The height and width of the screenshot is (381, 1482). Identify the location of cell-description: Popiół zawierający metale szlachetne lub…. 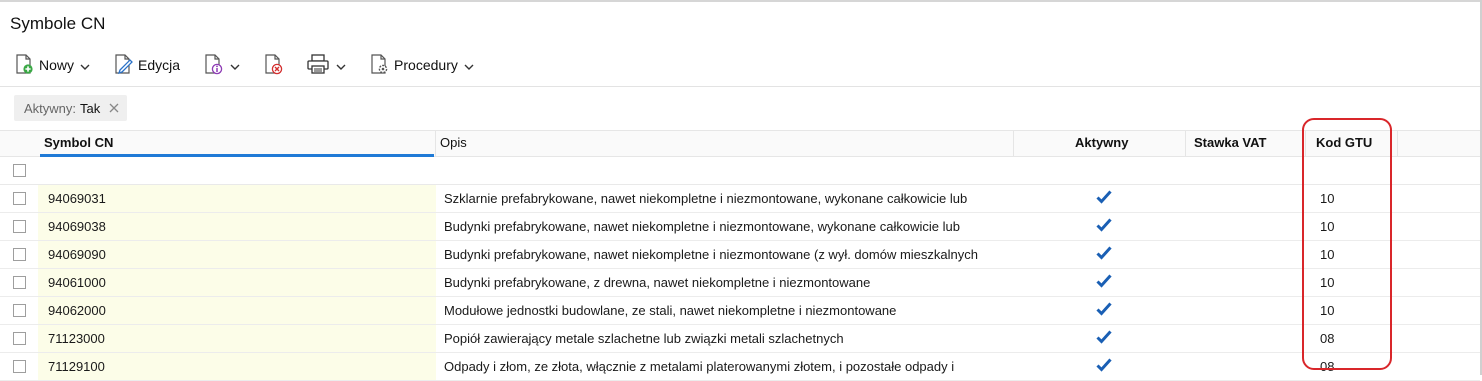
(644, 338).